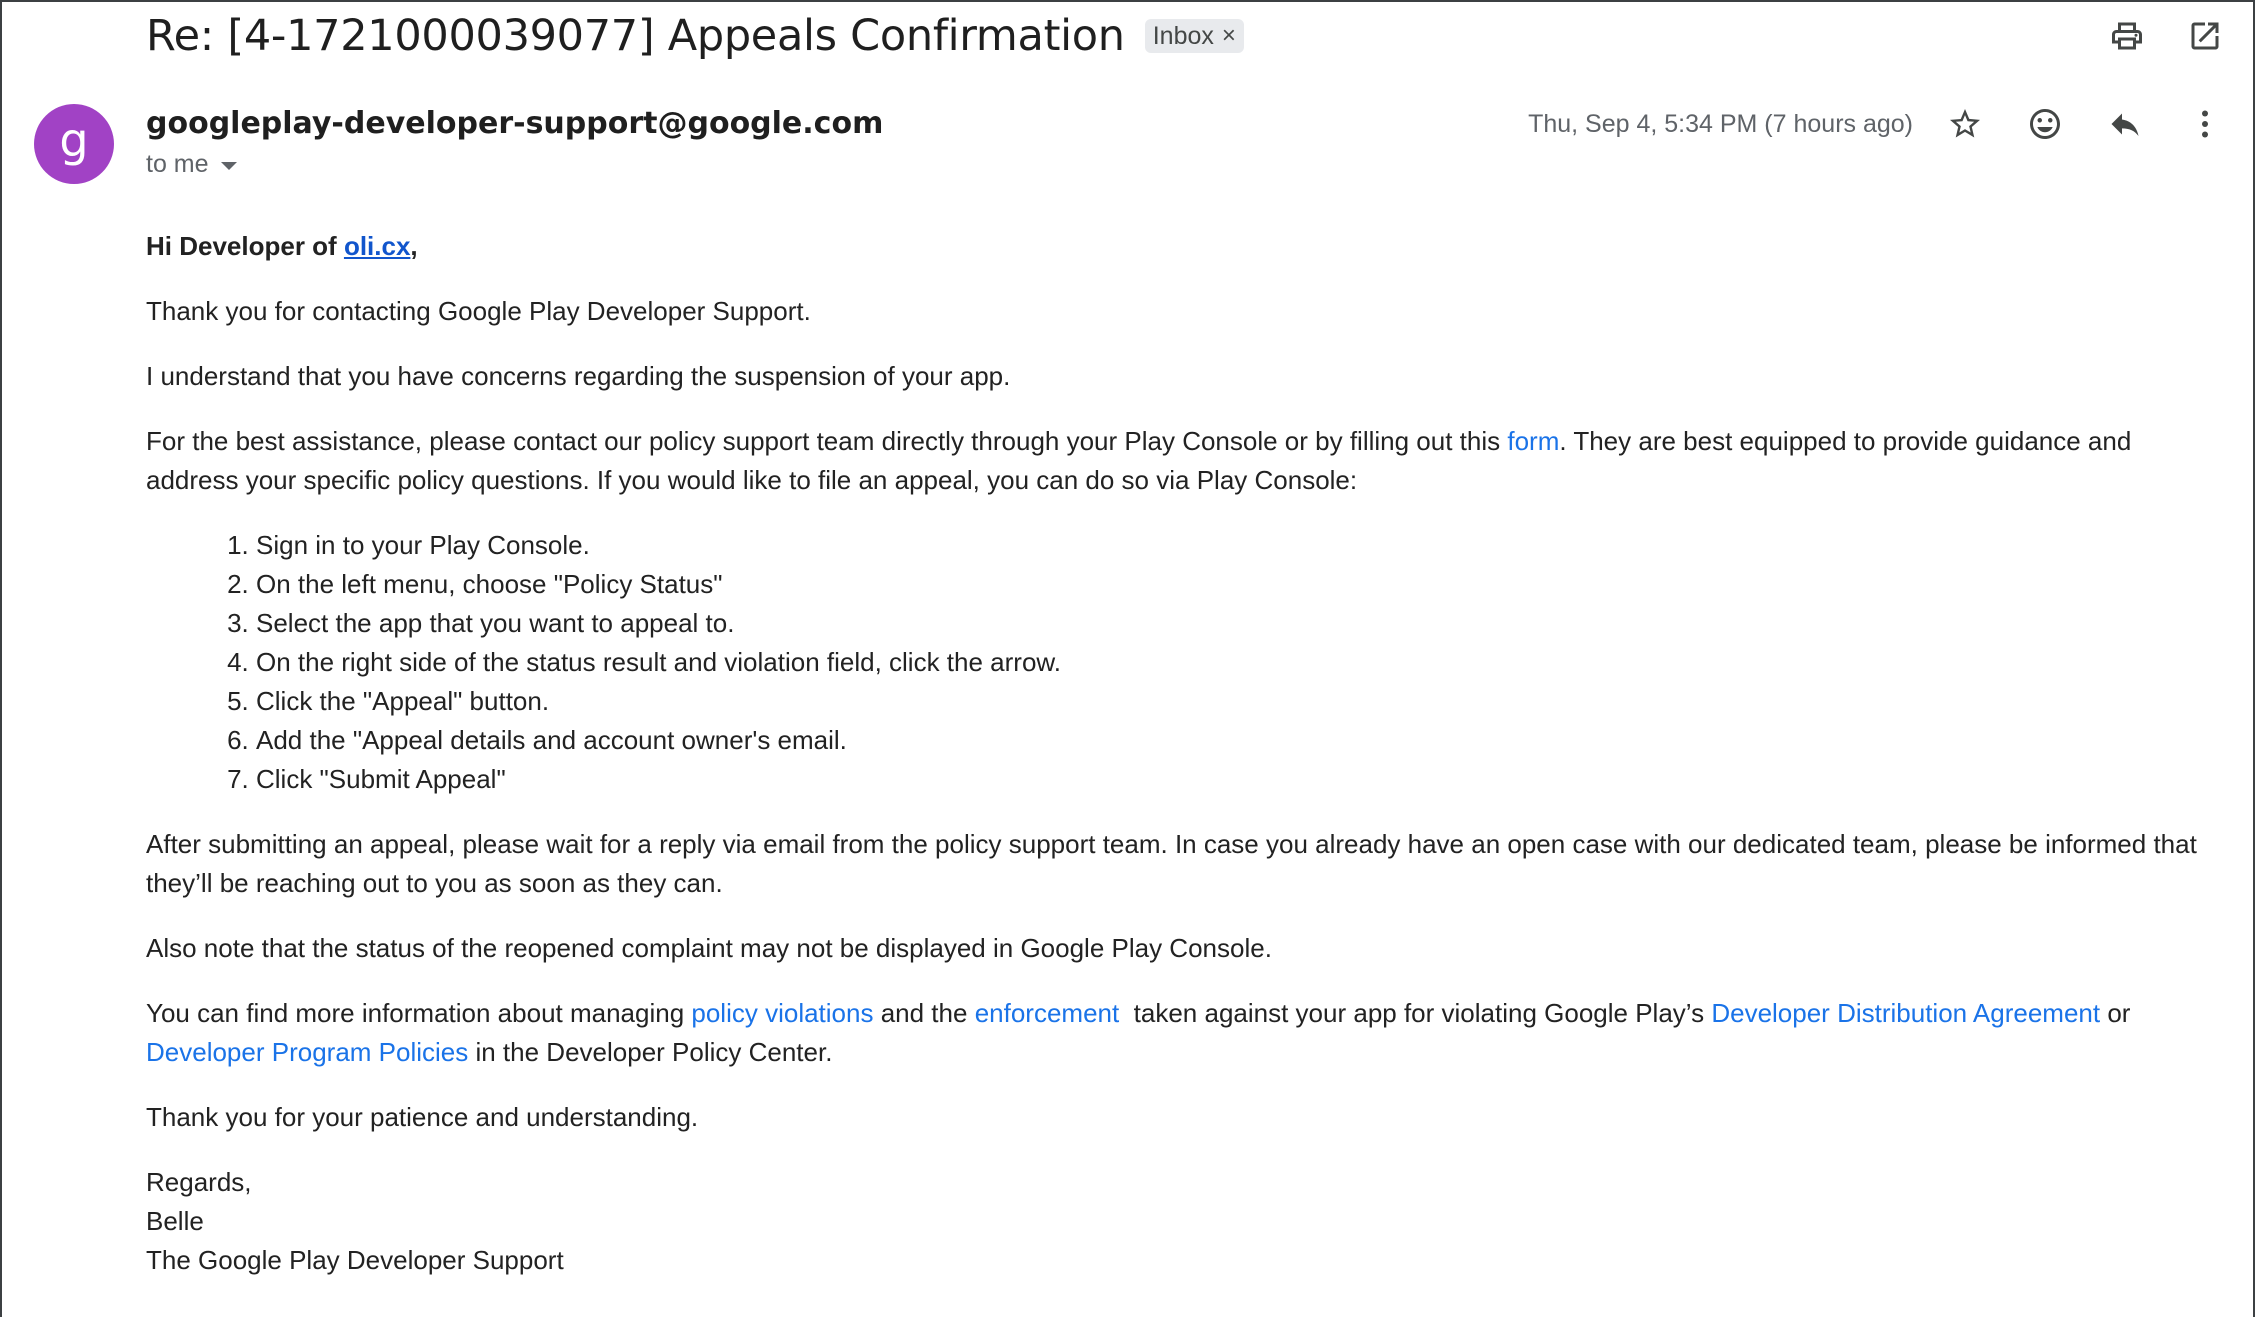 The height and width of the screenshot is (1319, 2257). I want to click on more-info-text-d: or, so click(2115, 1013).